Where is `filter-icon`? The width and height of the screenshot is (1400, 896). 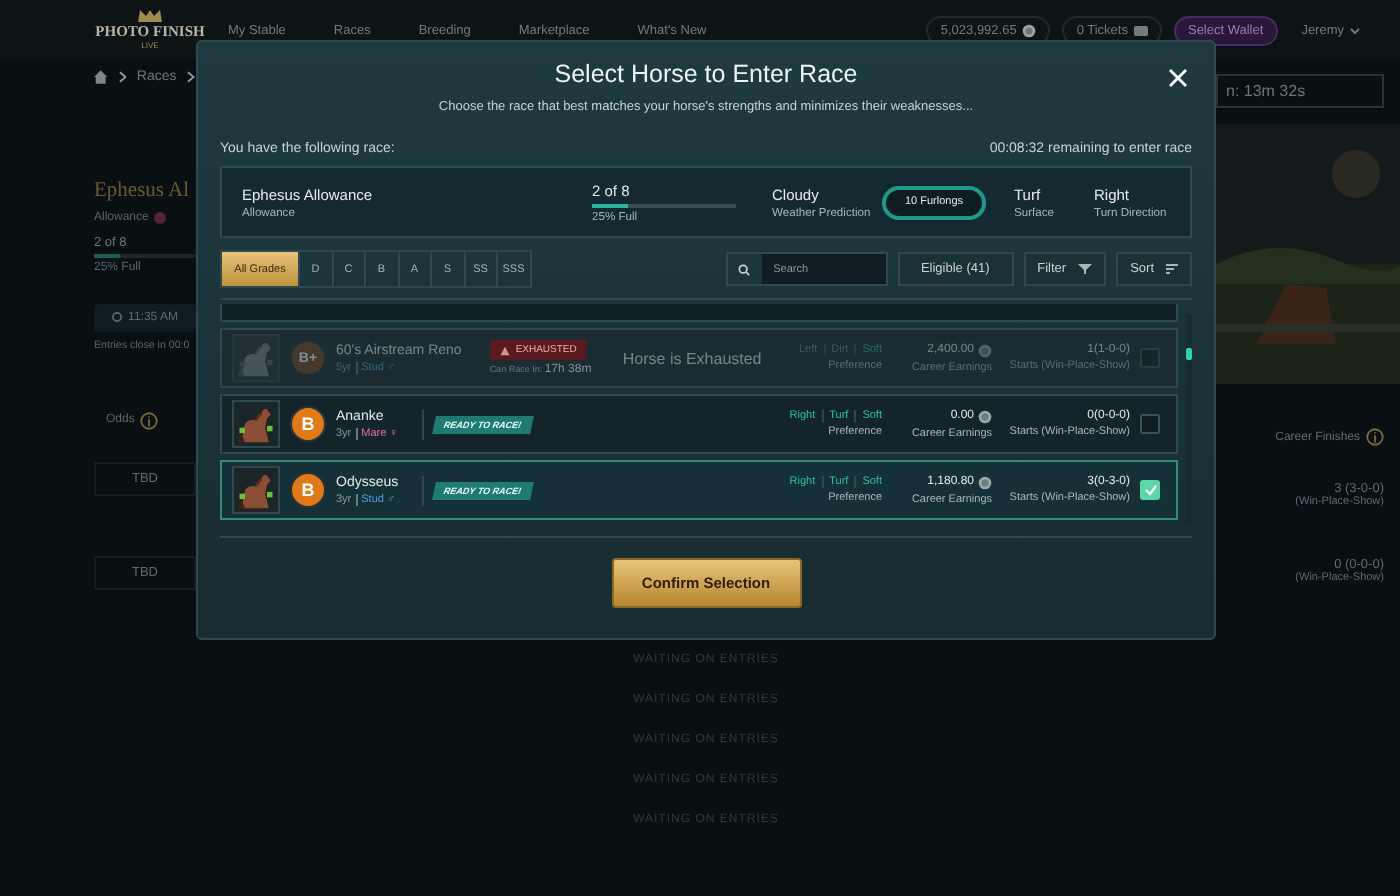 filter-icon is located at coordinates (1085, 269).